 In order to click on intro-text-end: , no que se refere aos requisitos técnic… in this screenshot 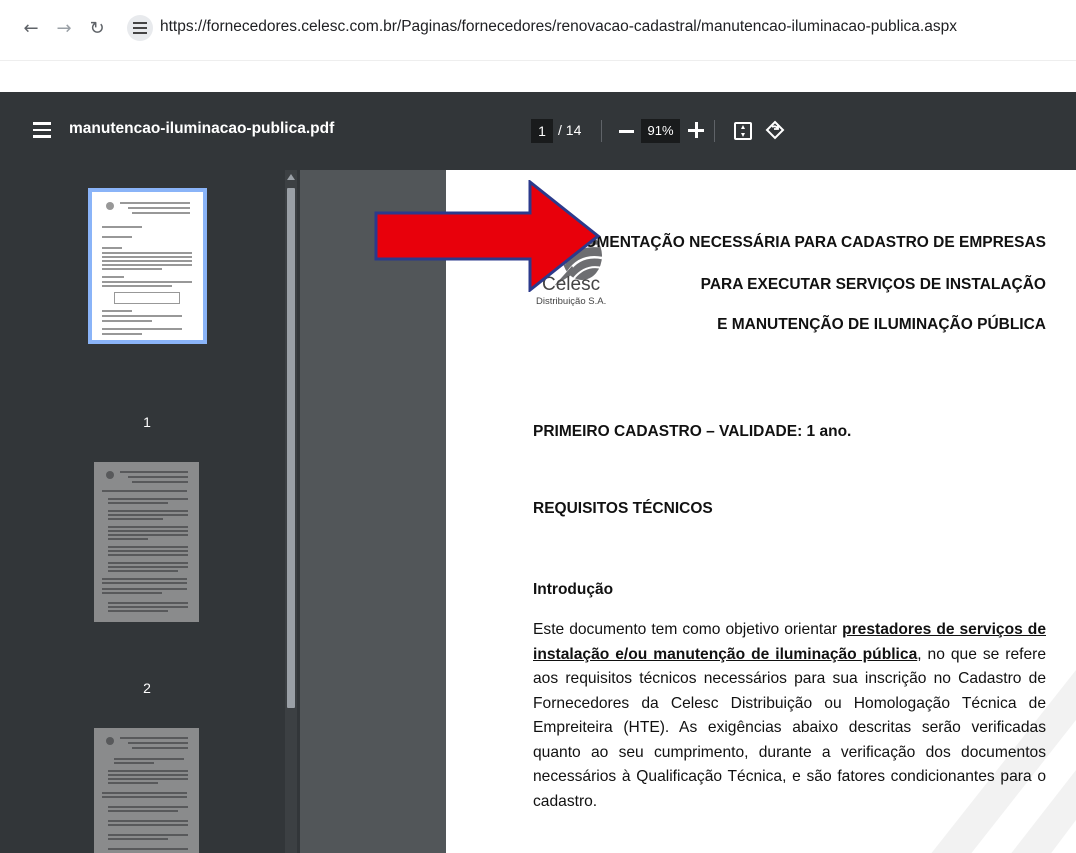, I will do `click(790, 727)`.